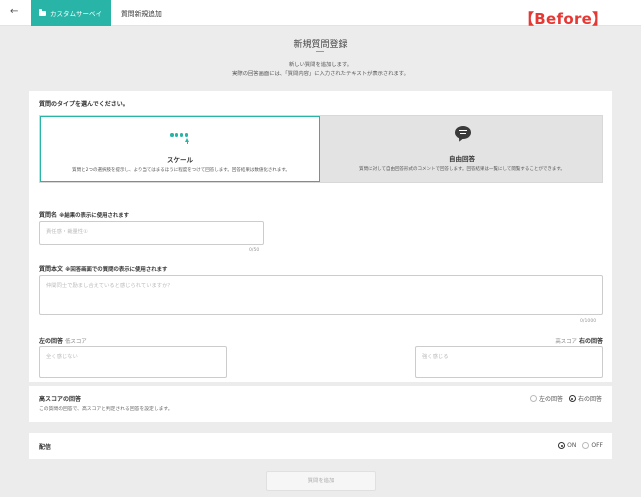 The height and width of the screenshot is (497, 641). I want to click on question-body-note: ※回答画面での質問の表示に使用されます, so click(116, 270).